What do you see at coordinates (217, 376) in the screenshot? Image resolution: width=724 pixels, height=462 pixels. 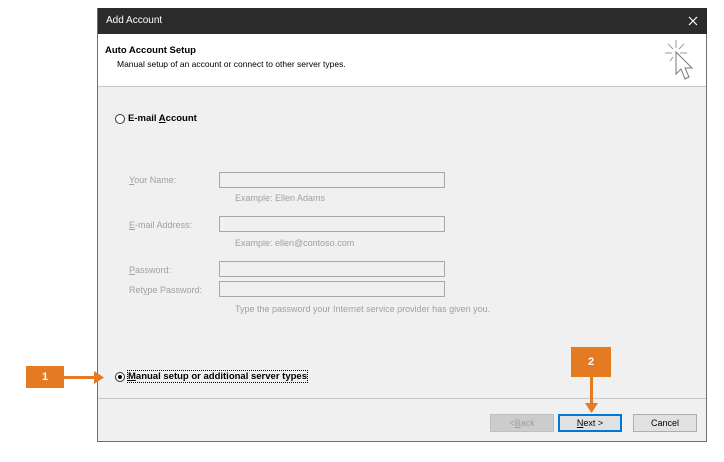 I see `manual-setup-label: Manual setup or additional server types` at bounding box center [217, 376].